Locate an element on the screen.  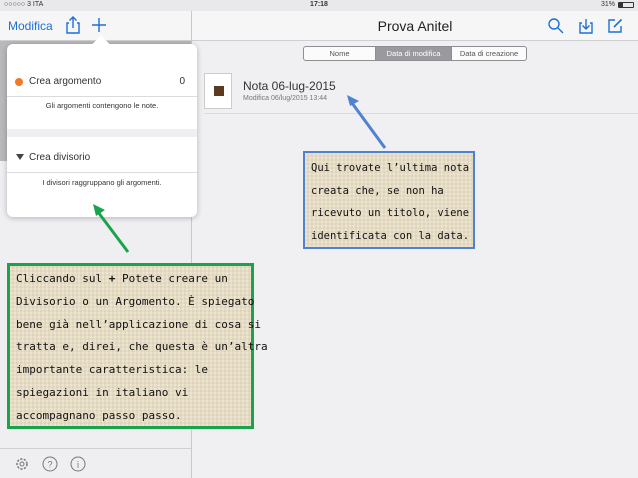
sort-by-name: Nome is located at coordinates (340, 53).